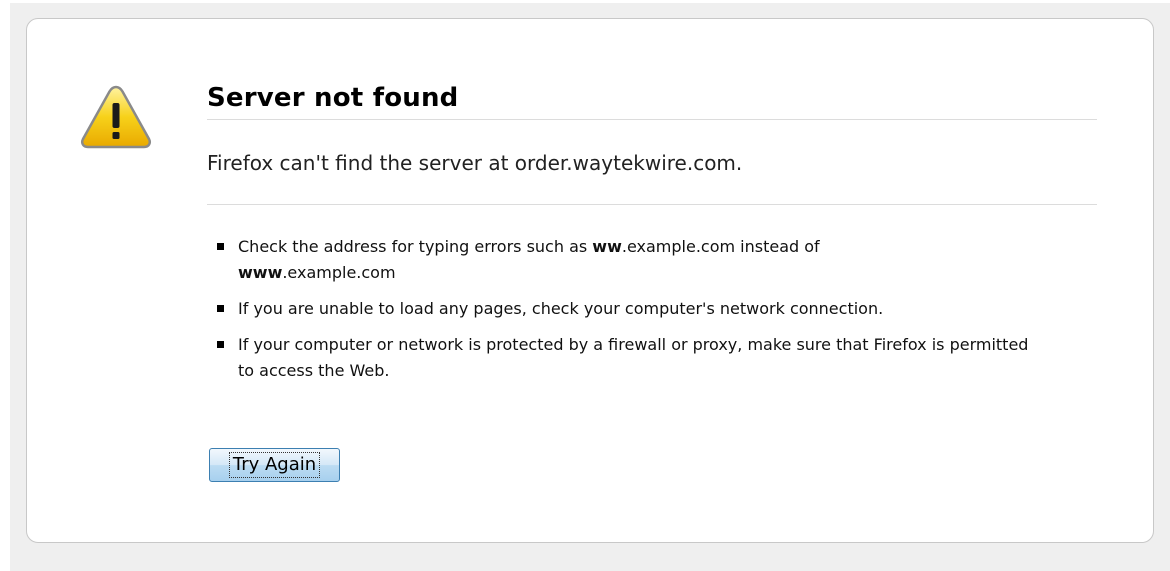 This screenshot has width=1170, height=571. What do you see at coordinates (116, 117) in the screenshot?
I see `warning-triangle-icon` at bounding box center [116, 117].